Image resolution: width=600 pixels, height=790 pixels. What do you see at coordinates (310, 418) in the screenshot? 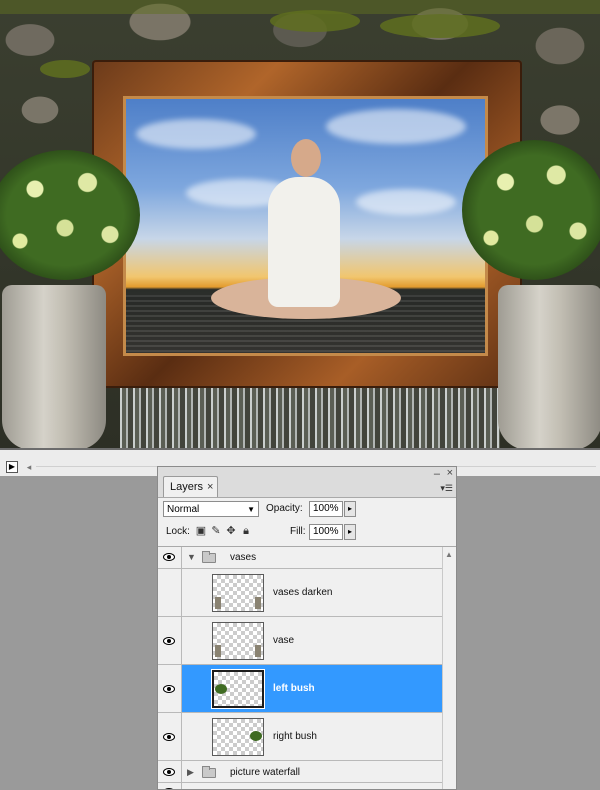
I see `waterfall` at bounding box center [310, 418].